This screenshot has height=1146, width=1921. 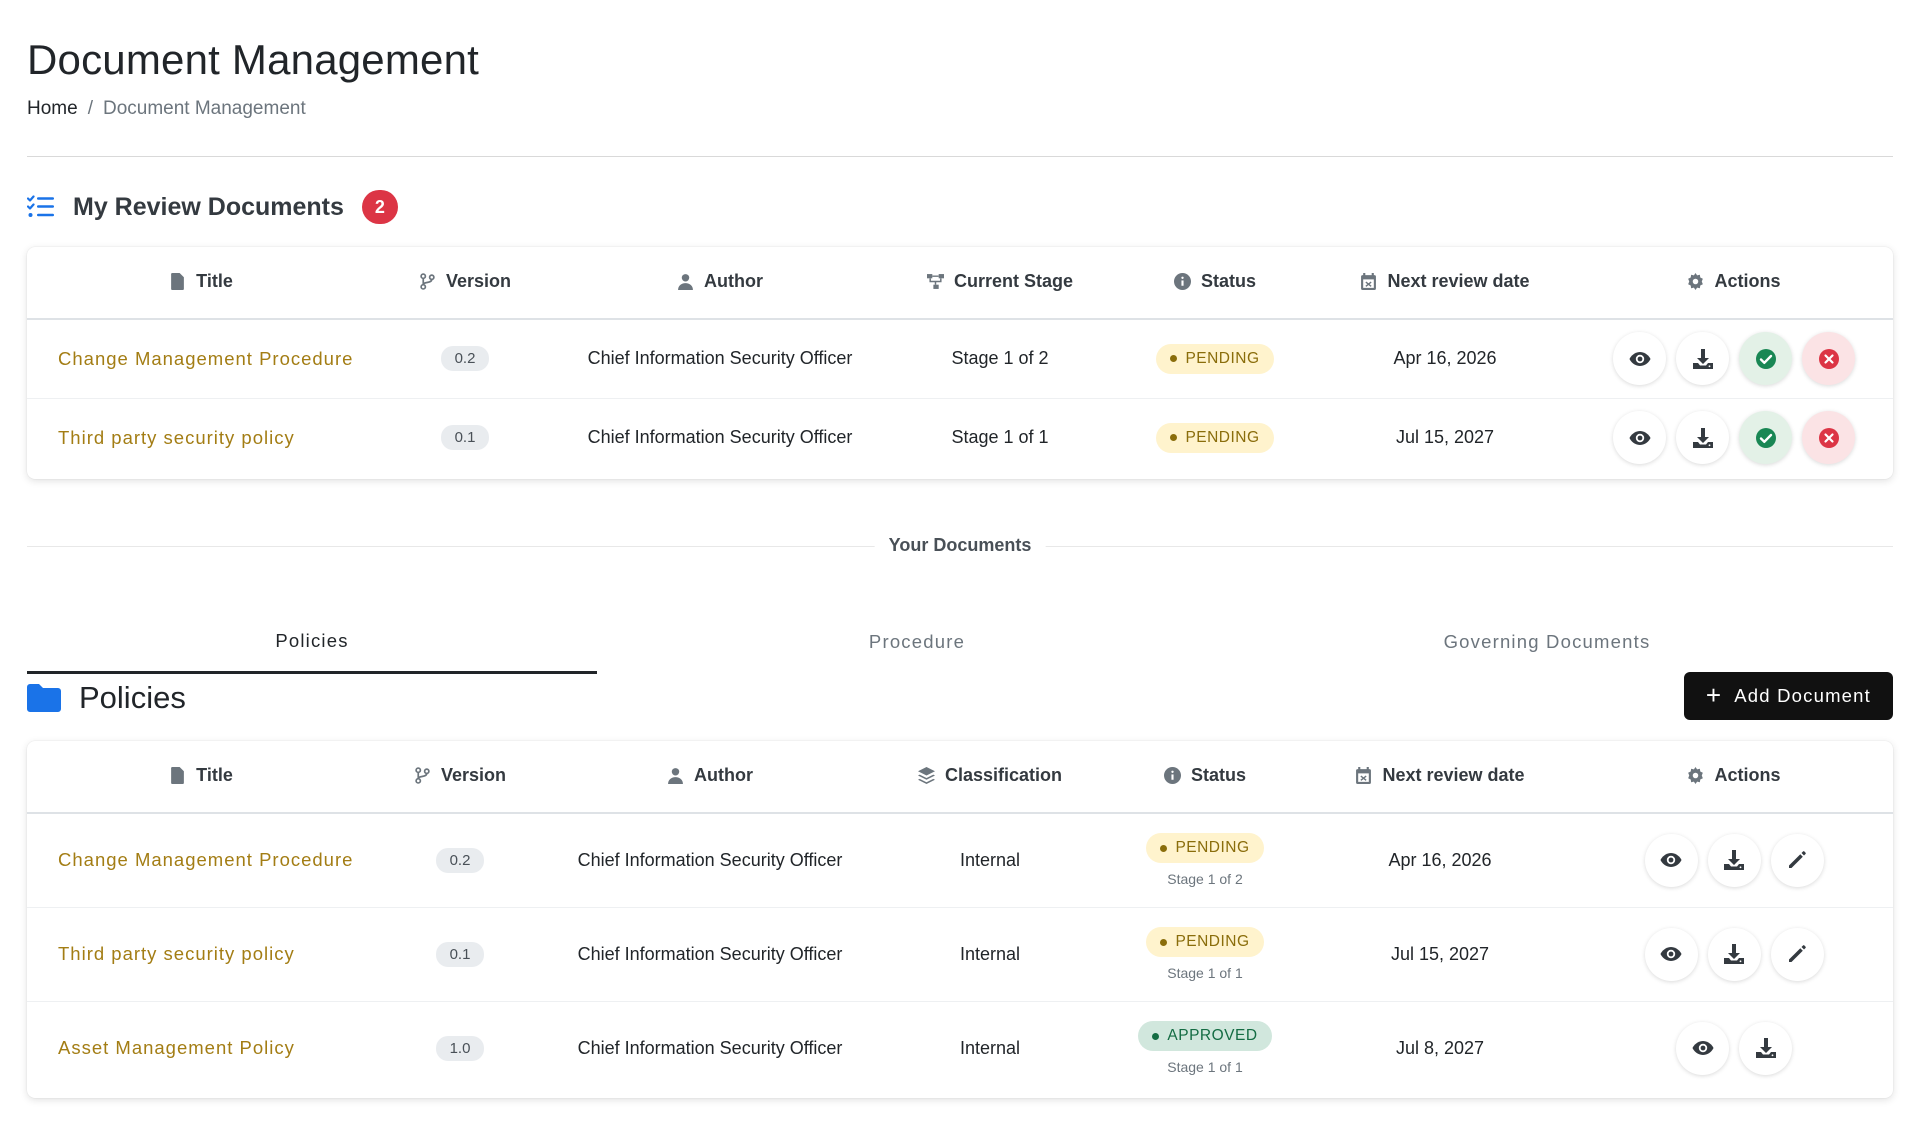 I want to click on header-divider, so click(x=960, y=156).